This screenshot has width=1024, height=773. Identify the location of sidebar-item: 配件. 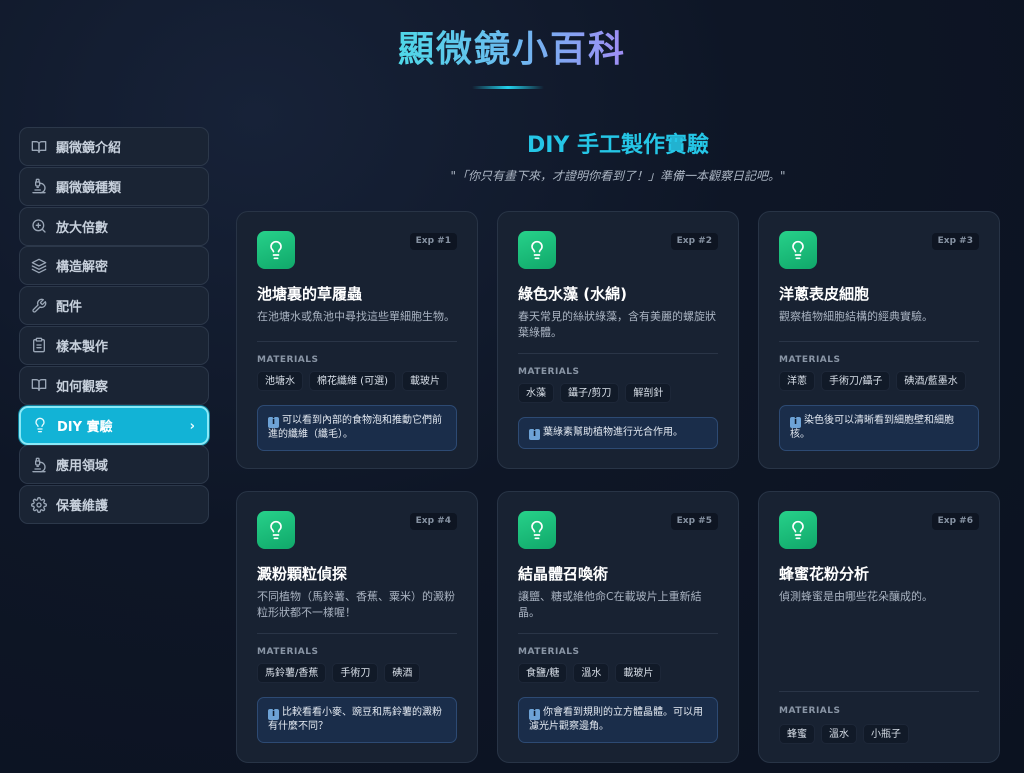
(114, 306).